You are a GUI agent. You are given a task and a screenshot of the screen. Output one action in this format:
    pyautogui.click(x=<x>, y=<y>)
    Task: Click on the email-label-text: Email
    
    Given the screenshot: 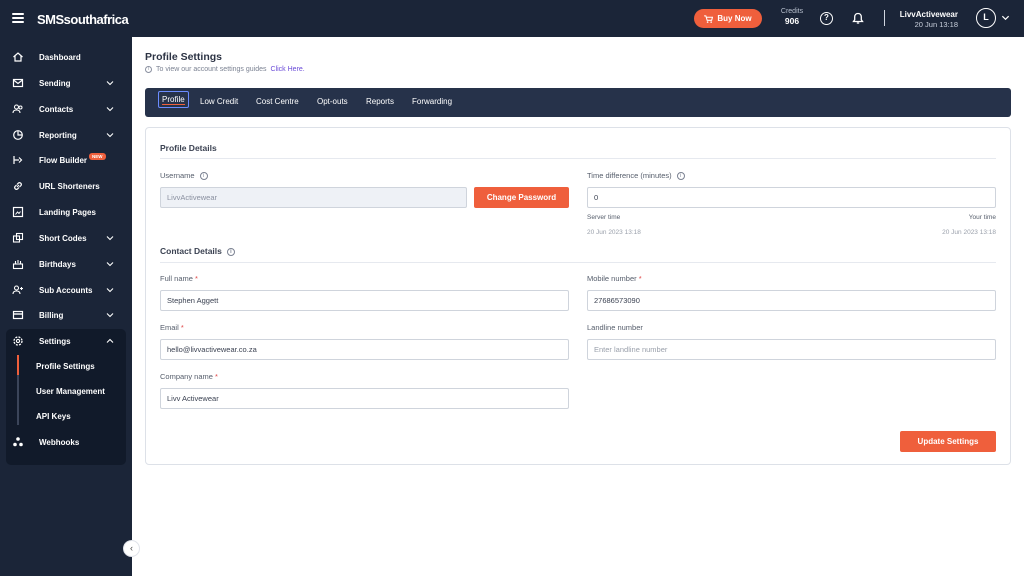 What is the action you would take?
    pyautogui.click(x=169, y=327)
    